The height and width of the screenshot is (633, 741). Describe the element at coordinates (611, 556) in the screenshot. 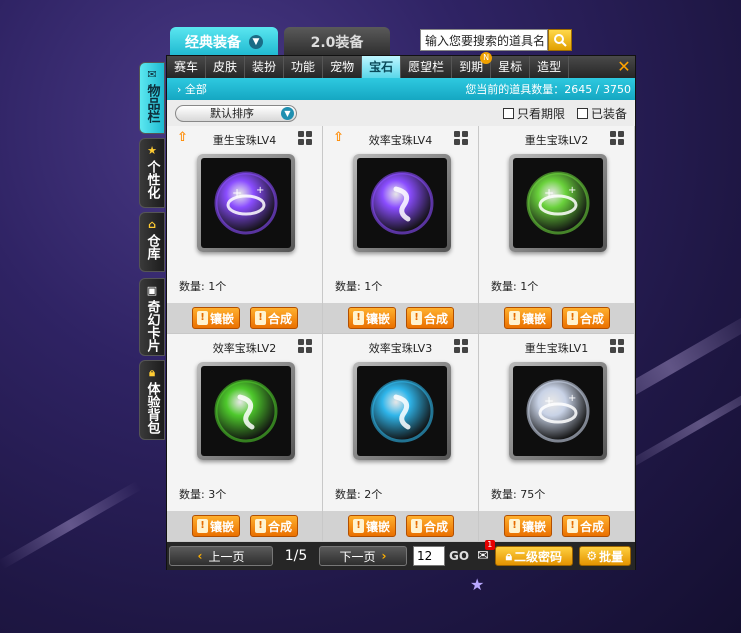

I see `batch-label: 批量` at that location.